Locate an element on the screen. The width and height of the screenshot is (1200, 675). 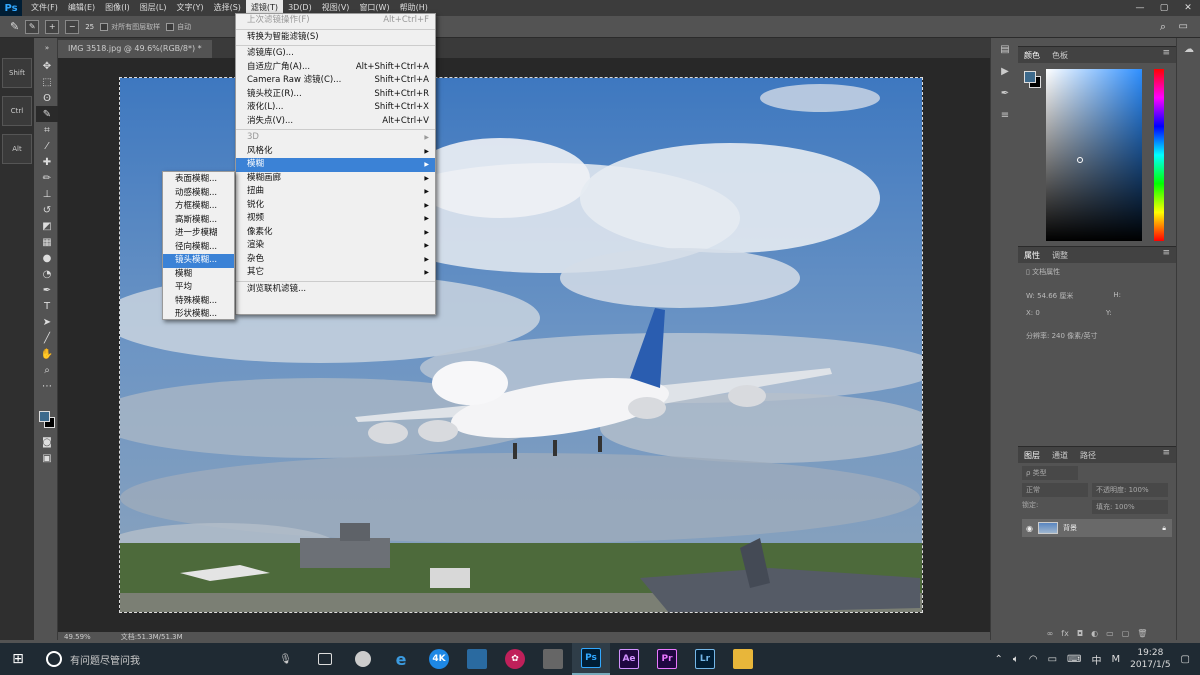
gradient-tool-icon: ▦ is located at coordinates (47, 242).